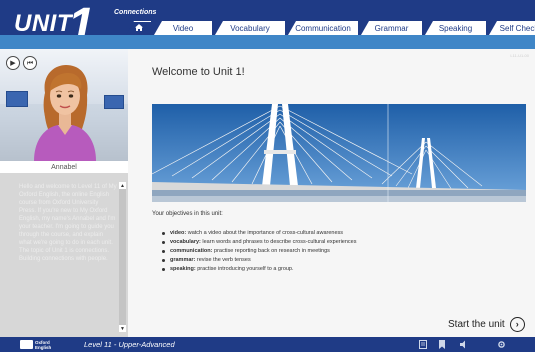 The height and width of the screenshot is (352, 535). I want to click on unit-topic: Connections, so click(135, 12).